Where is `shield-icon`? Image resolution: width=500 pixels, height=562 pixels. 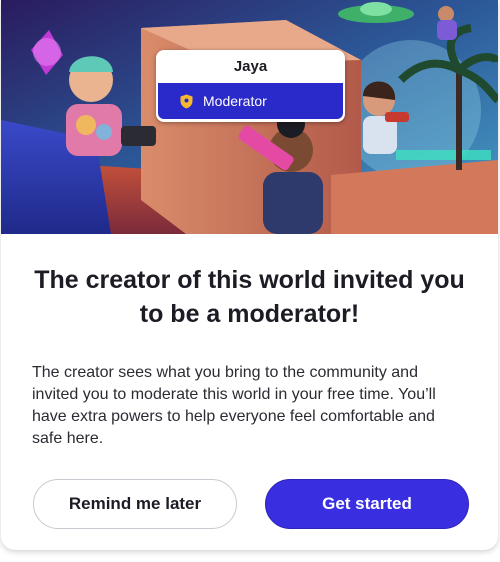
shield-icon is located at coordinates (186, 101).